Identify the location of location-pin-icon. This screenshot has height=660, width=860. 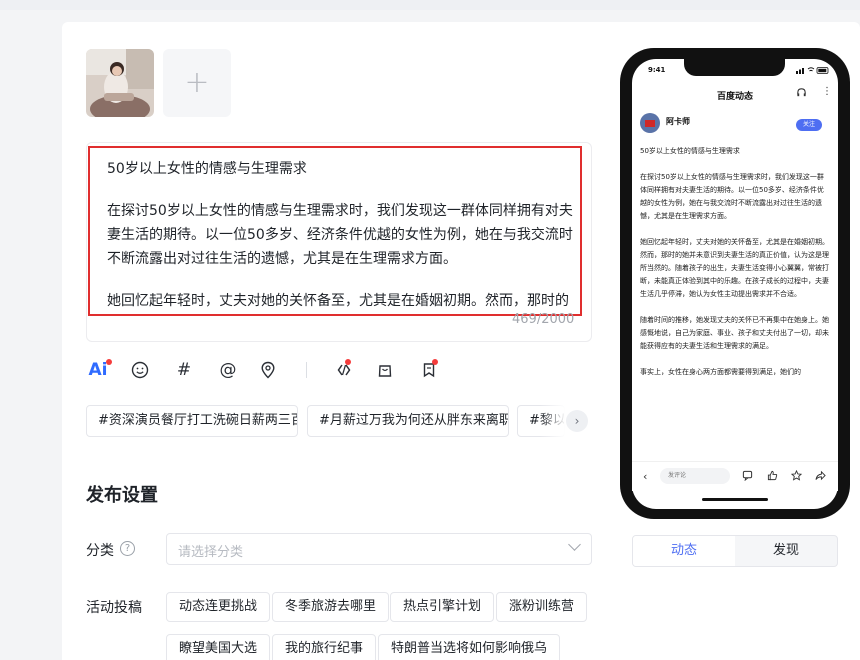
(268, 370).